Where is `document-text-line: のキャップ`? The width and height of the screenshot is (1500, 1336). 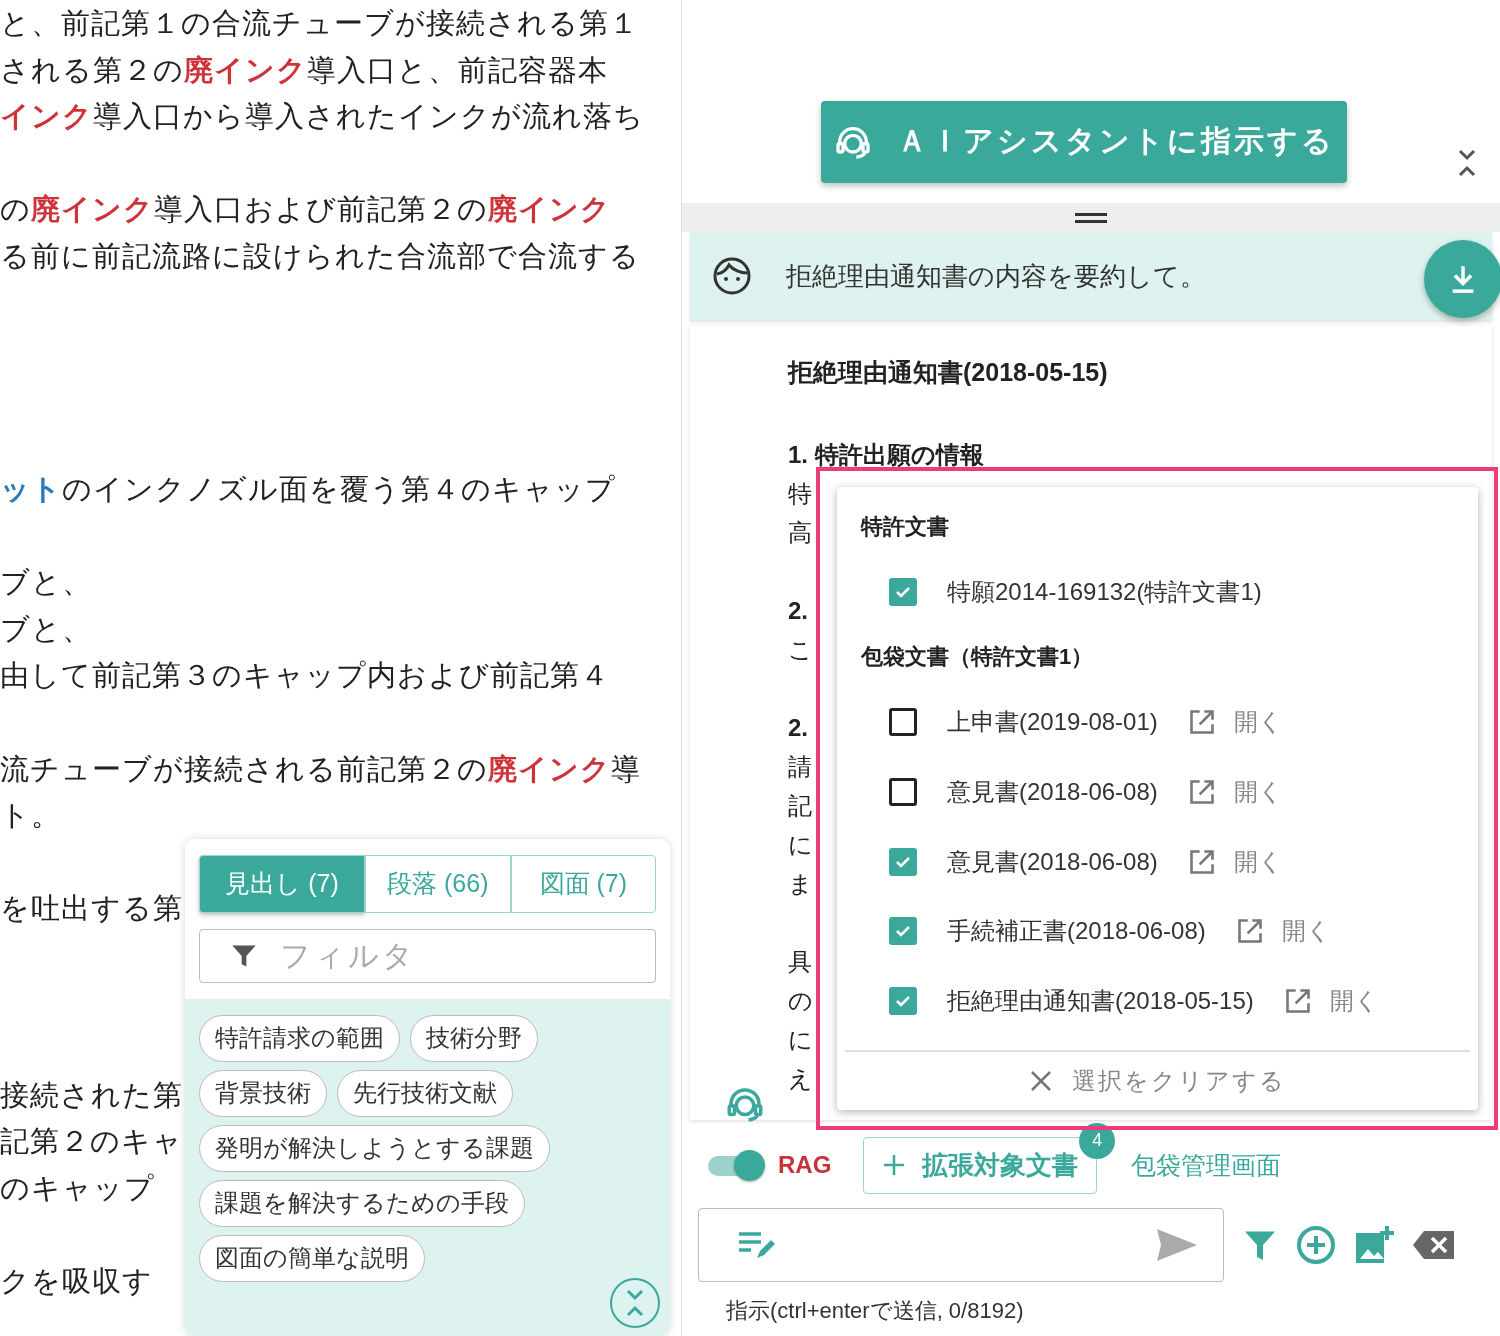
document-text-line: のキャップ is located at coordinates (78, 1188).